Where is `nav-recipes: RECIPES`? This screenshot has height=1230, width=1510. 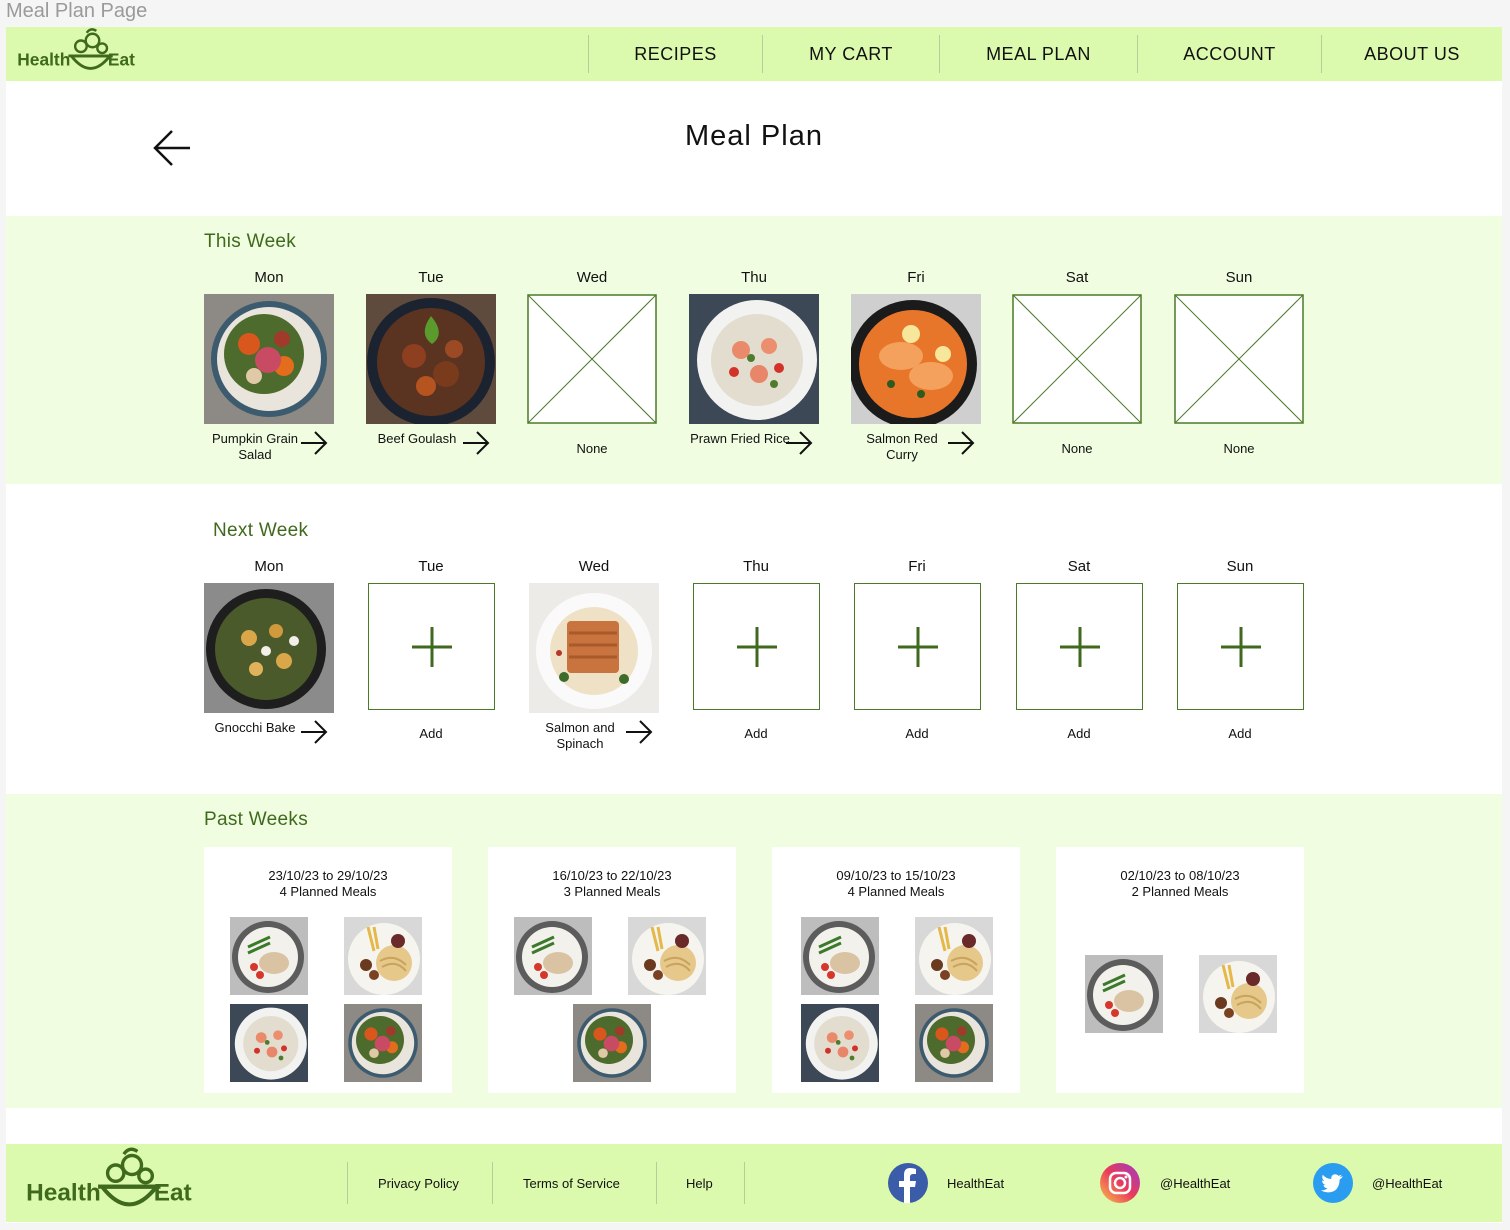
nav-recipes: RECIPES is located at coordinates (675, 54).